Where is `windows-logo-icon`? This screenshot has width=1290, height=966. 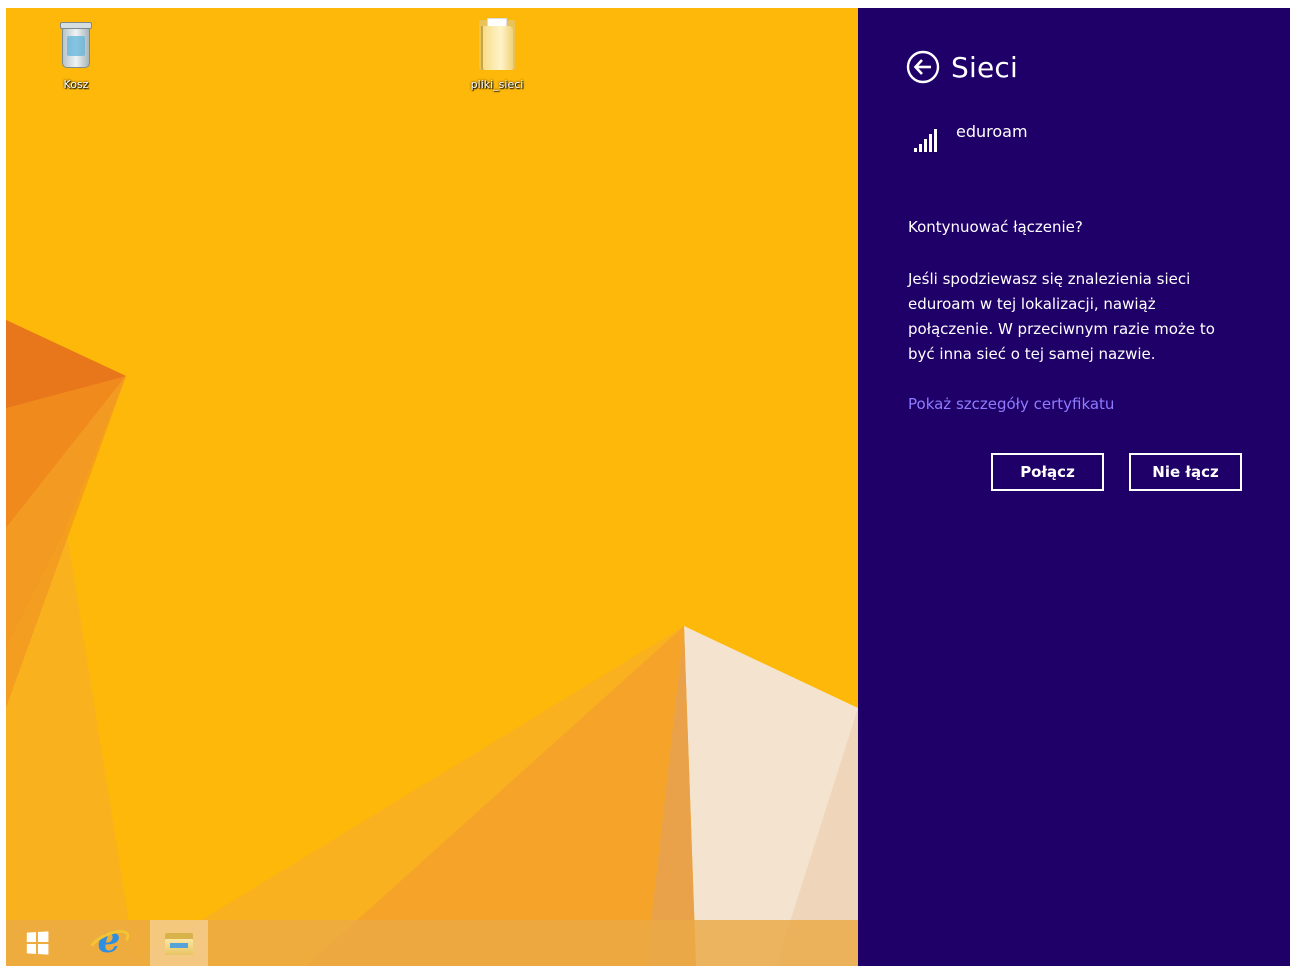
windows-logo-icon is located at coordinates (37, 943).